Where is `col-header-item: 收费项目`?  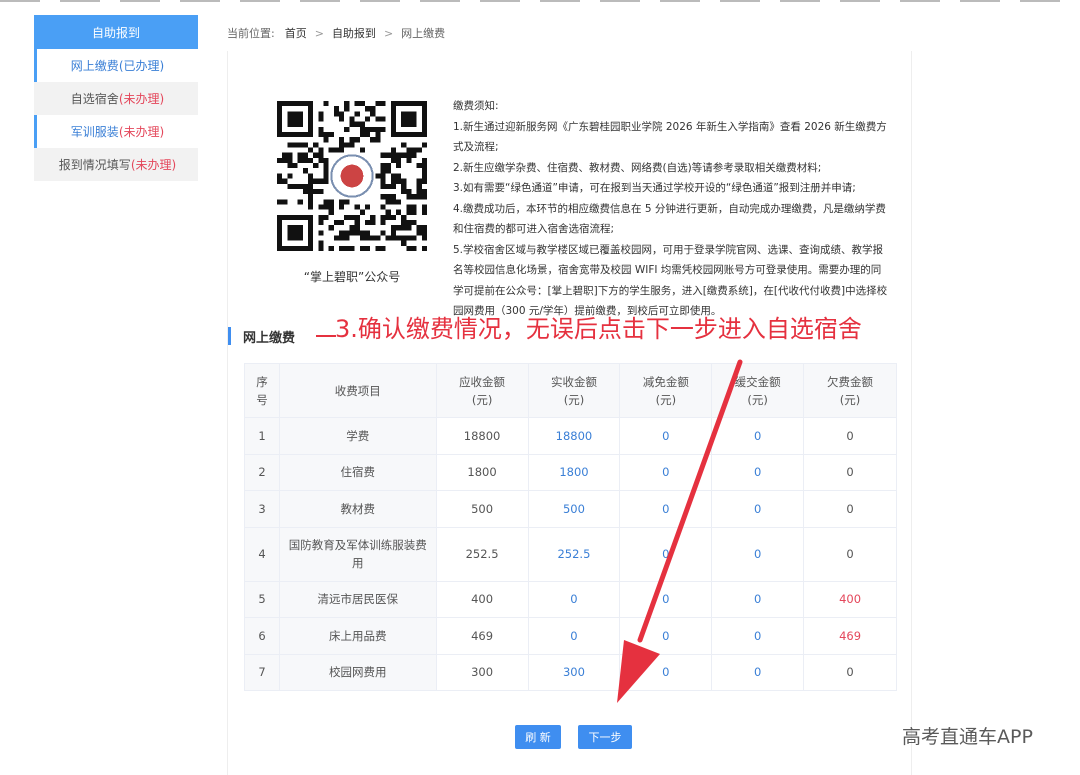 col-header-item: 收费项目 is located at coordinates (357, 390).